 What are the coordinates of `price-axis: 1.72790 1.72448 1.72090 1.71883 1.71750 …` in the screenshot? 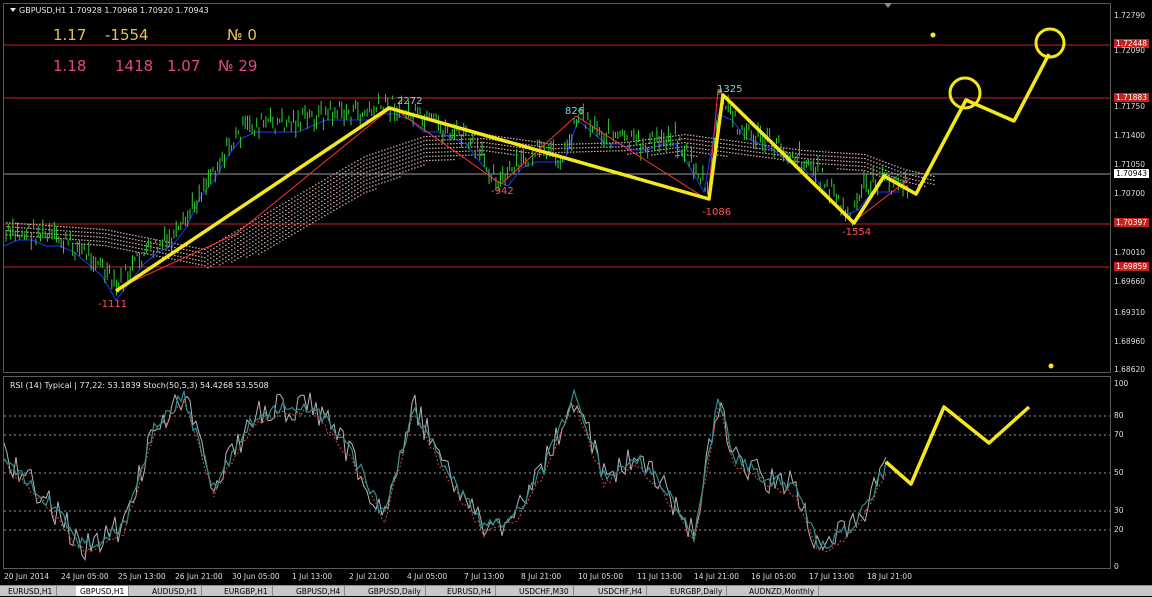 It's located at (1131, 287).